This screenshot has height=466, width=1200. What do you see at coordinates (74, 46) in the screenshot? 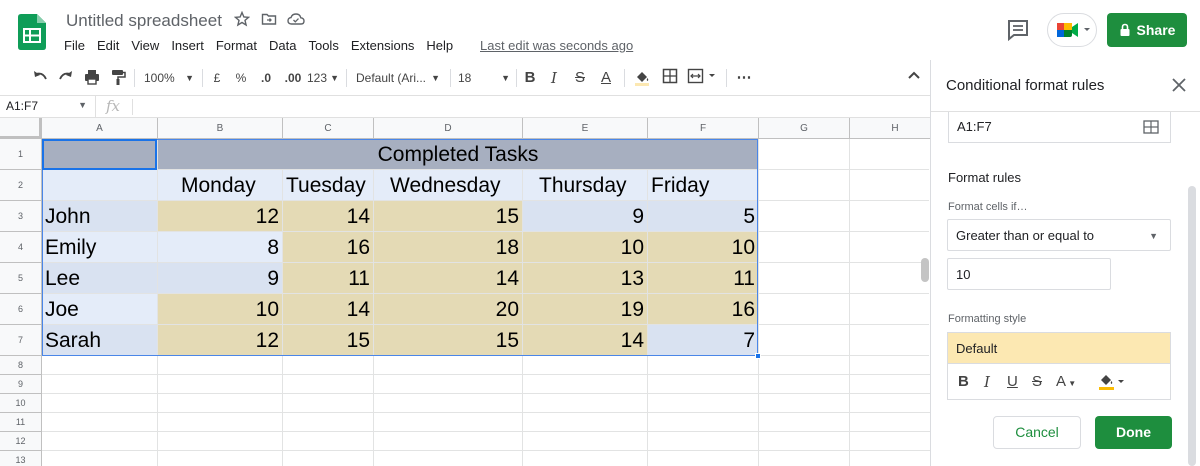
I see `menu-file: File` at bounding box center [74, 46].